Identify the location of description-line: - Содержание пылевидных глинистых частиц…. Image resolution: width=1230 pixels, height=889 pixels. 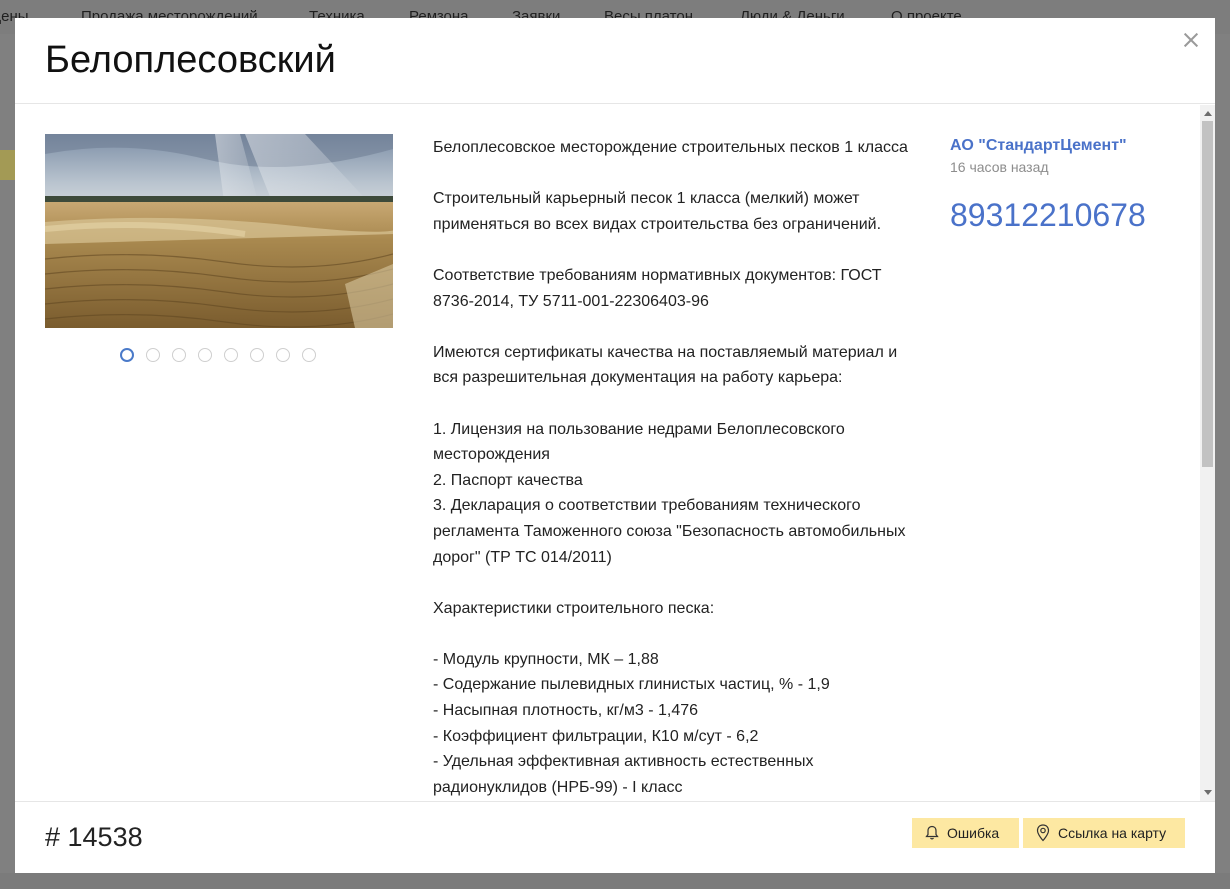
(631, 685).